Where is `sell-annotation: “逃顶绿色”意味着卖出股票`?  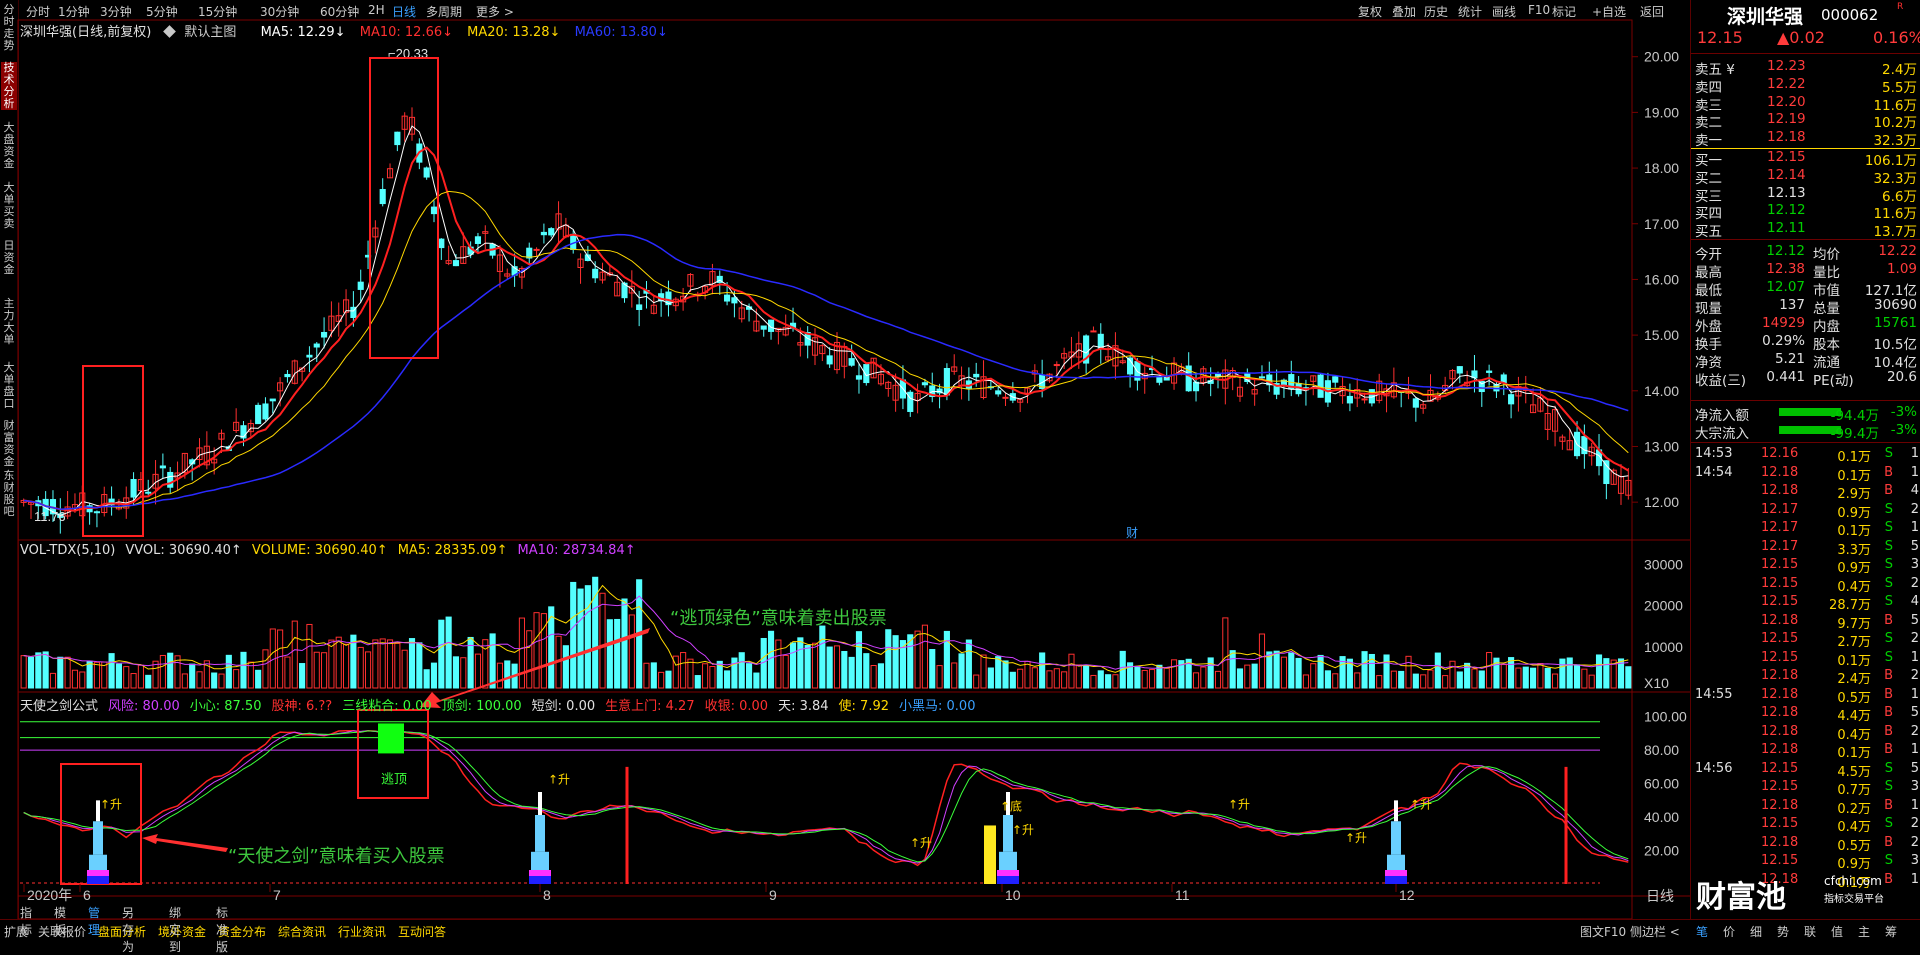 sell-annotation: “逃顶绿色”意味着卖出股票 is located at coordinates (778, 618).